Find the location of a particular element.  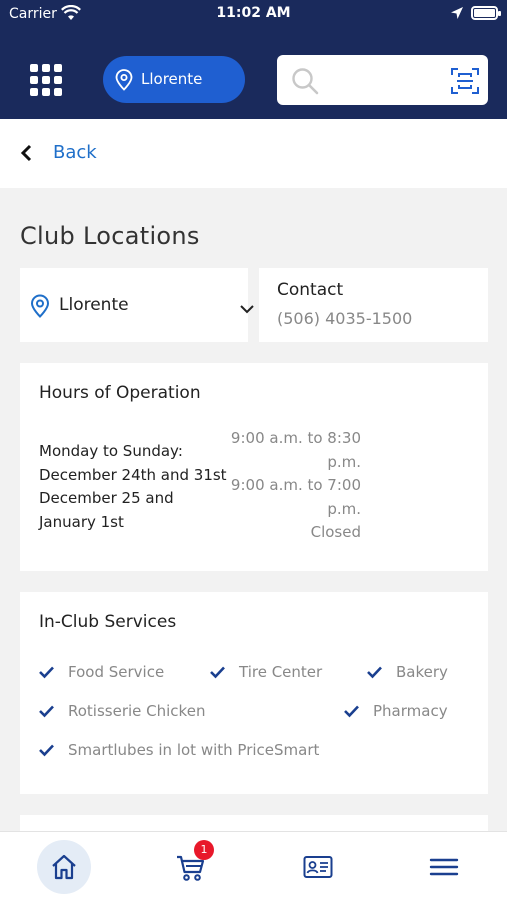

tab-membership is located at coordinates (317, 867).